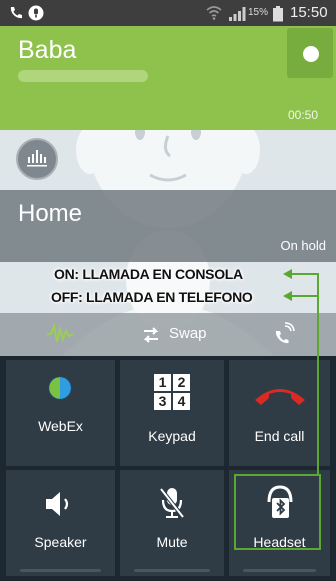  What do you see at coordinates (279, 570) in the screenshot?
I see `headset-indicator-bar` at bounding box center [279, 570].